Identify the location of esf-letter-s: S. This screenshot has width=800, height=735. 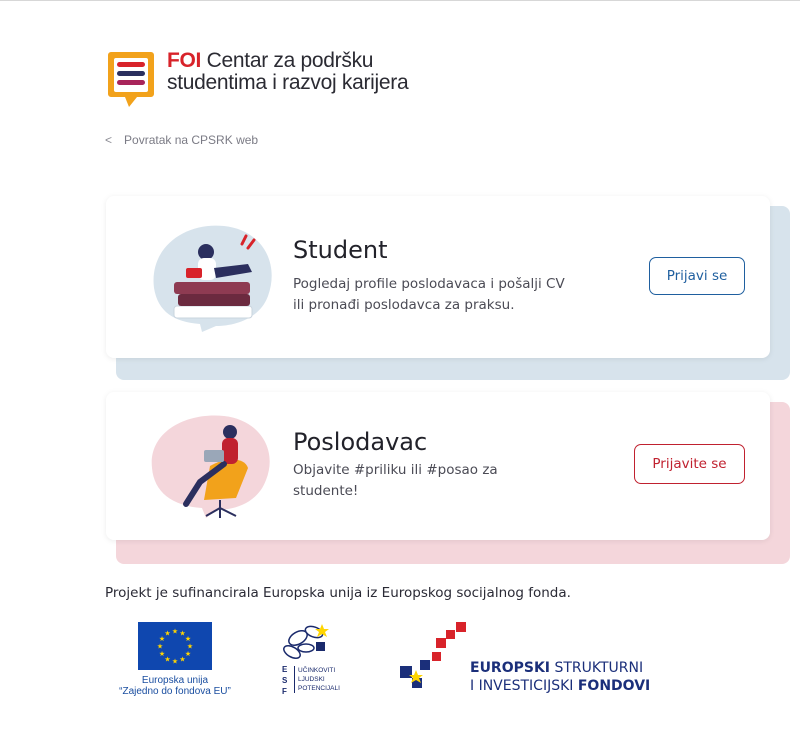
(285, 680).